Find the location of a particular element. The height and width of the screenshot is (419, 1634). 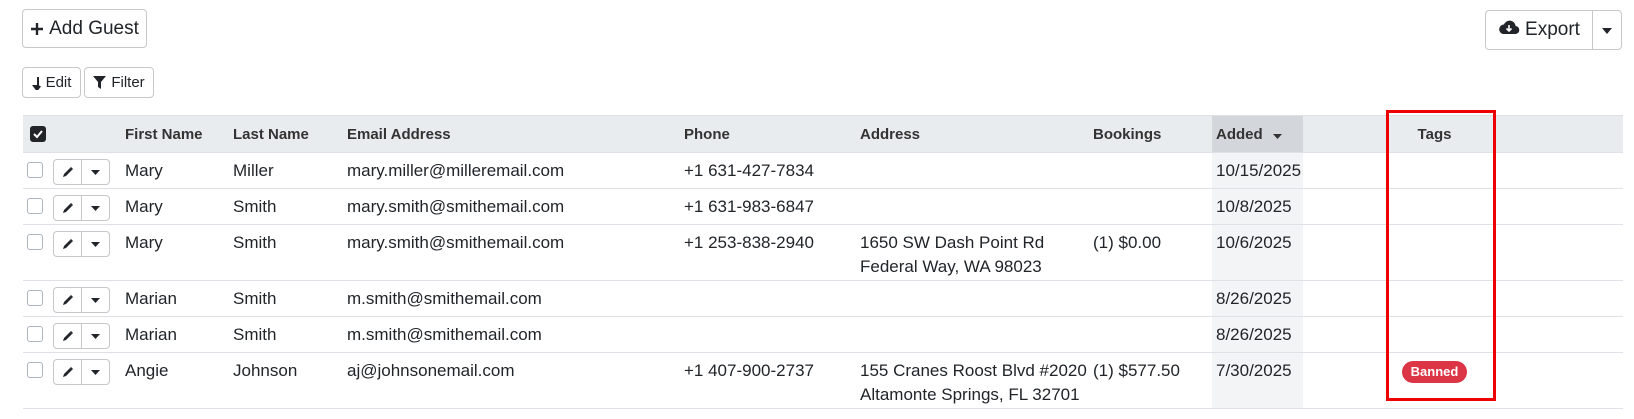

select-all-checkbox is located at coordinates (38, 133).